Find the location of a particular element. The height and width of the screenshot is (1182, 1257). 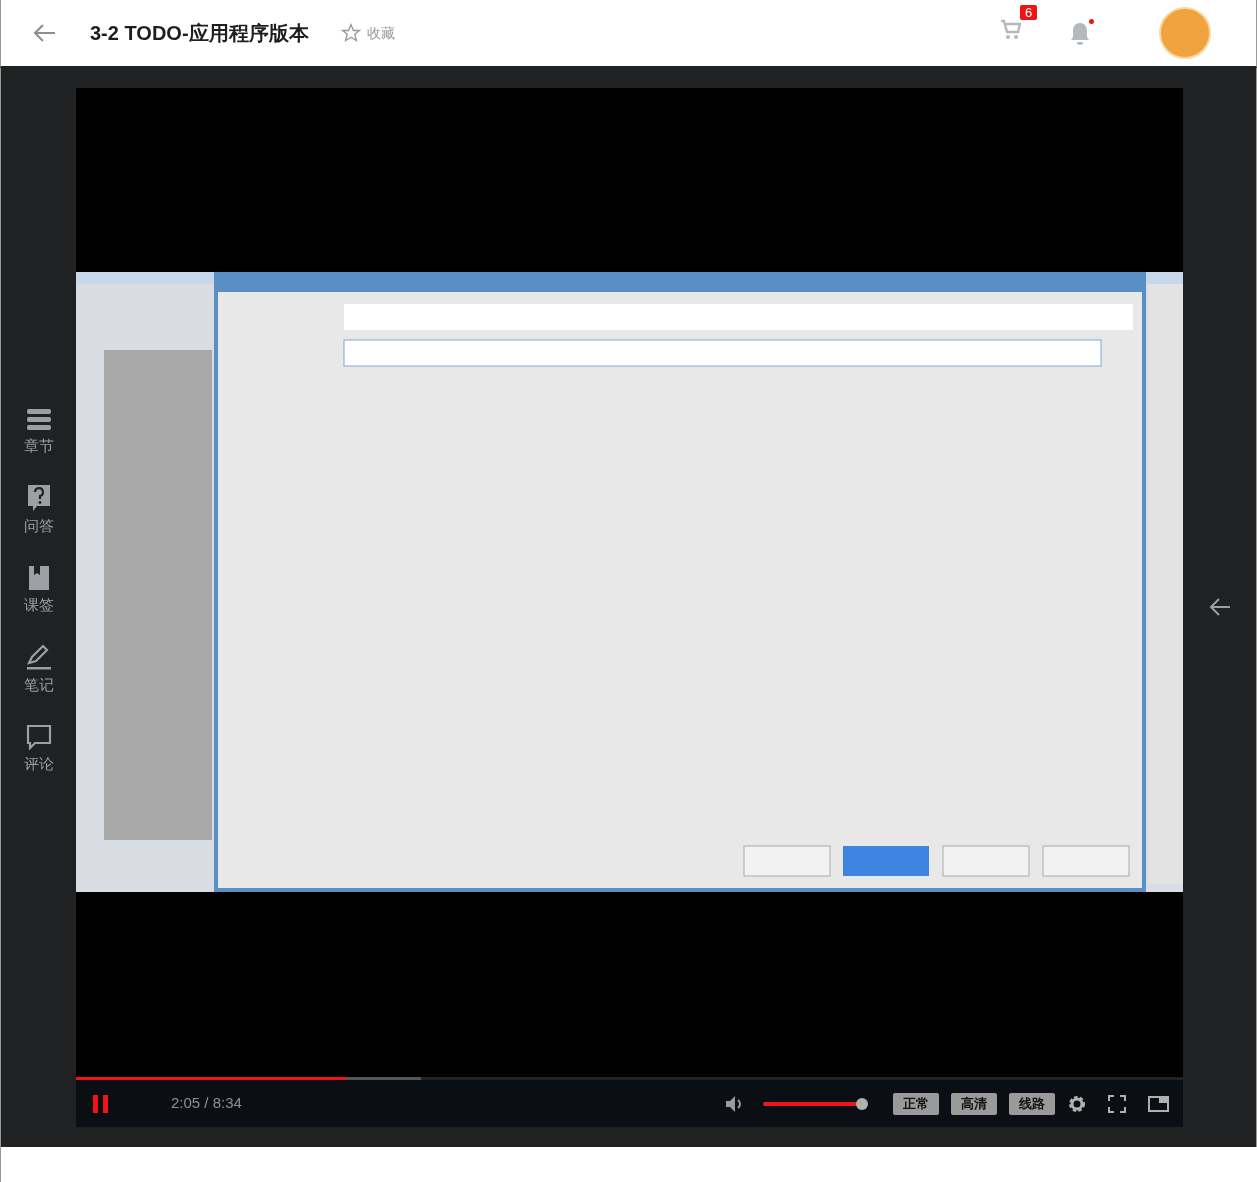

sidebar-item: 笔记 is located at coordinates (38, 668).